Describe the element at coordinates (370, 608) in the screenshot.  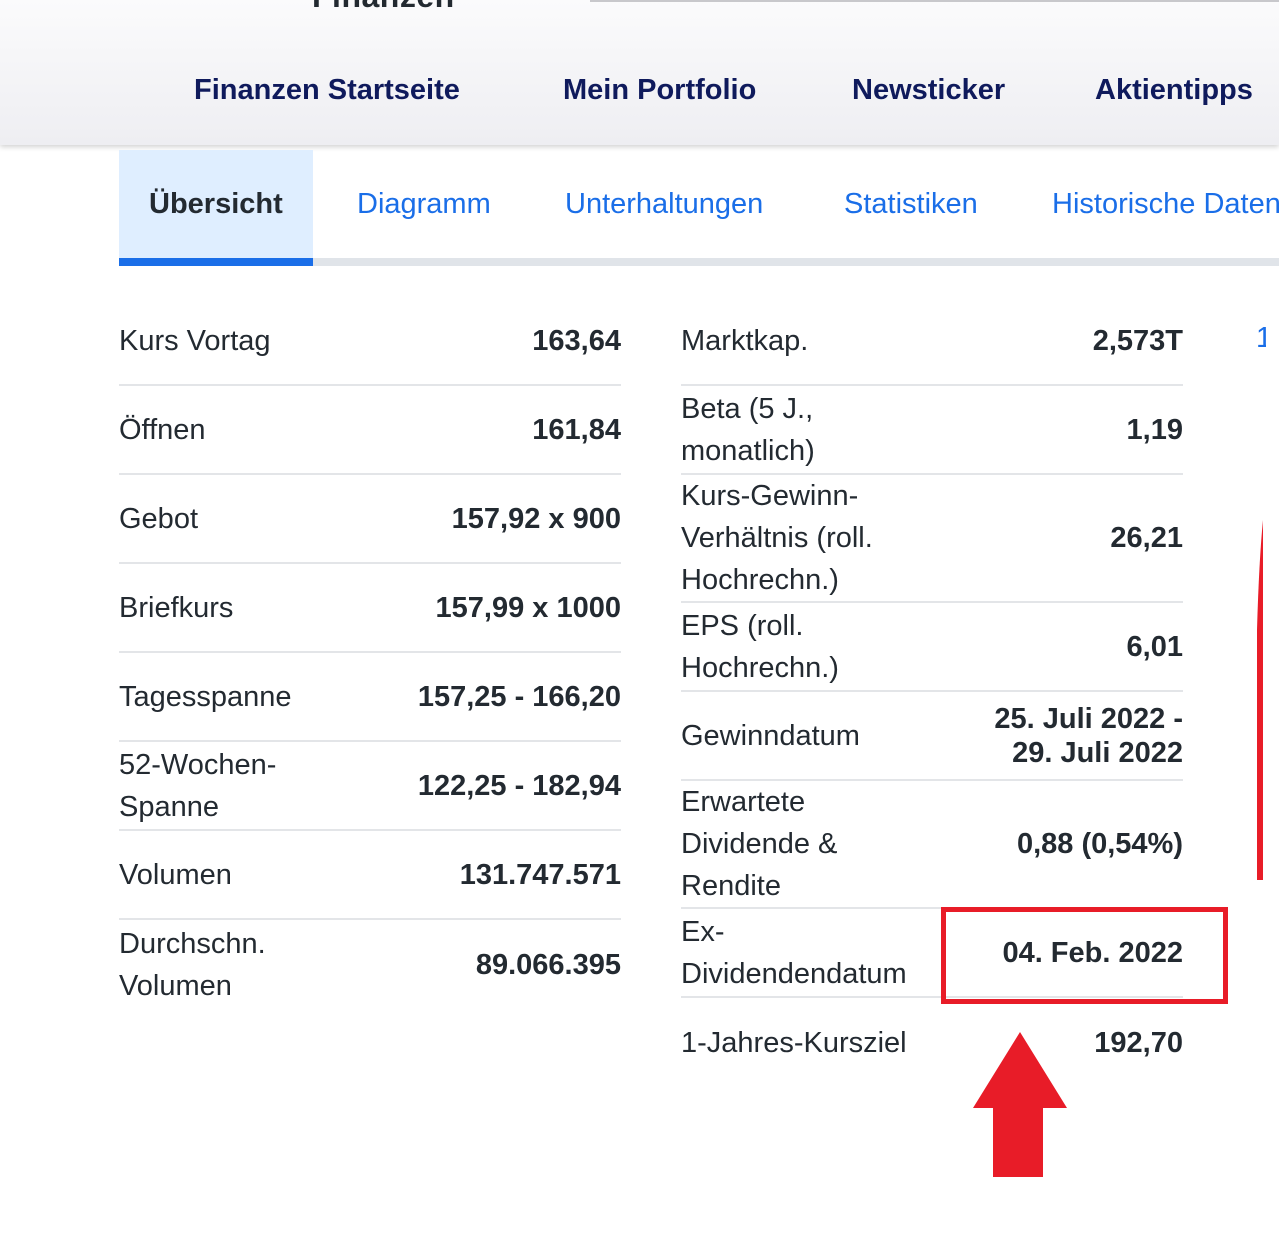
I see `table-row: Briefkurs 157,99 x 1000` at that location.